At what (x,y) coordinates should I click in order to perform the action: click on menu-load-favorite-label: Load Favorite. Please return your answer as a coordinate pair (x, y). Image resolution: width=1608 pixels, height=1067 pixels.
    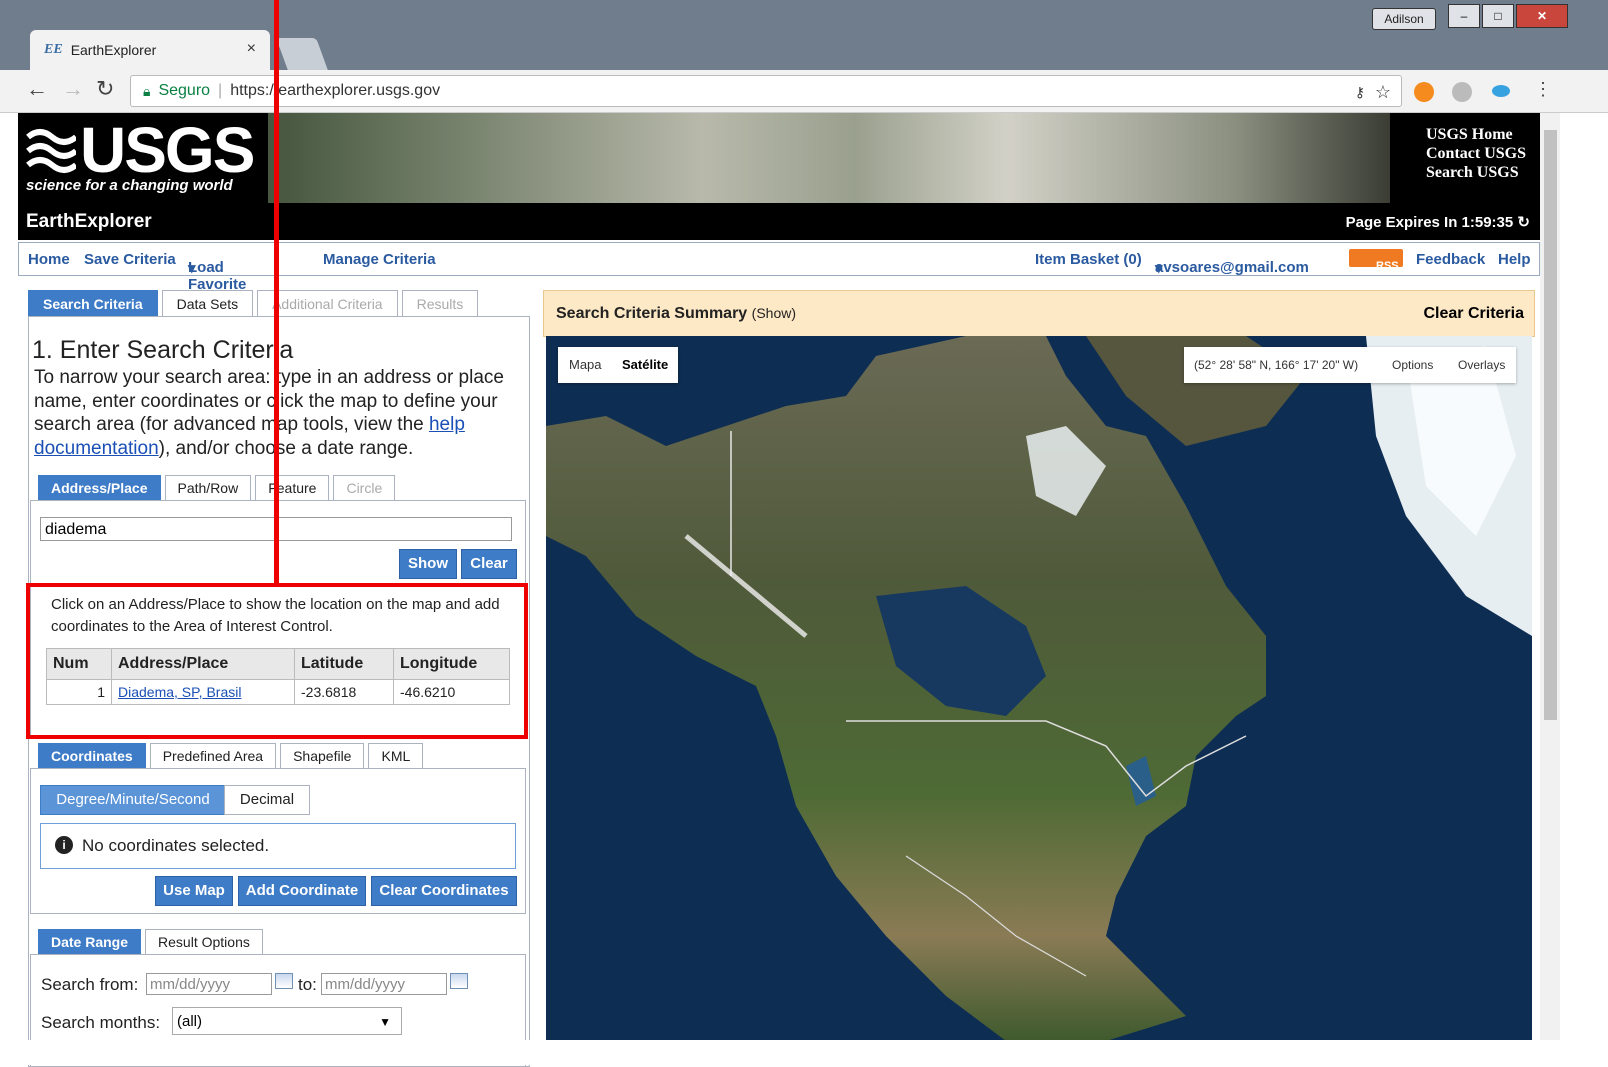
    Looking at the image, I should click on (217, 276).